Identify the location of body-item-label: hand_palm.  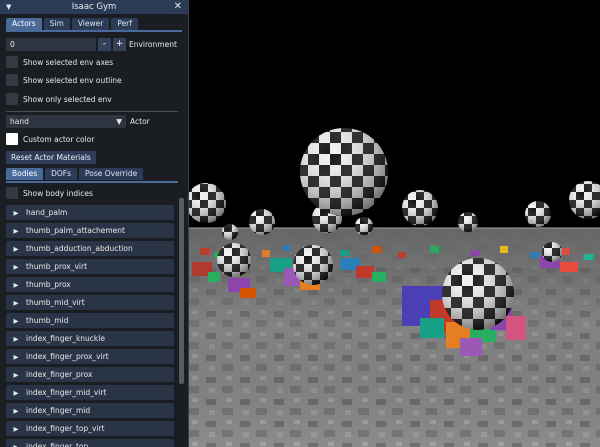
(47, 212).